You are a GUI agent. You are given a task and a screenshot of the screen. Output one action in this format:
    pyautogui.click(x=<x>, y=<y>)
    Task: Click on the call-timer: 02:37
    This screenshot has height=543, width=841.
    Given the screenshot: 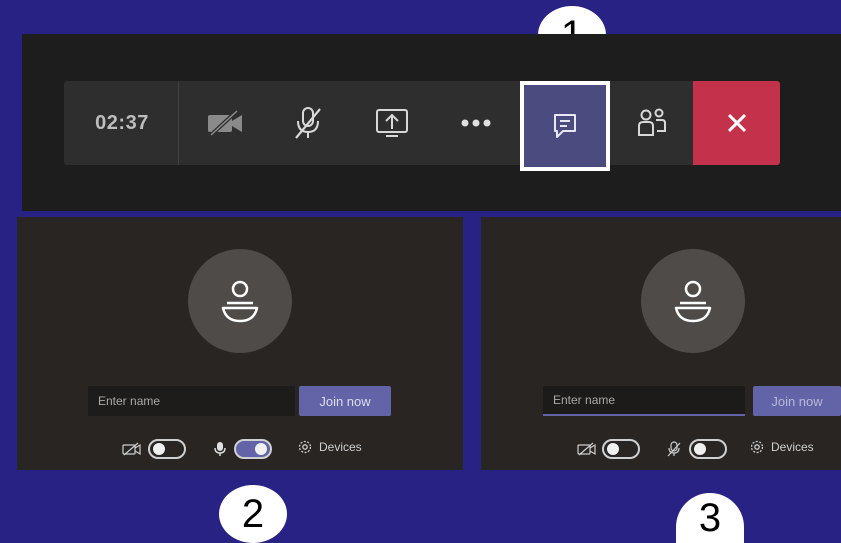 What is the action you would take?
    pyautogui.click(x=122, y=122)
    